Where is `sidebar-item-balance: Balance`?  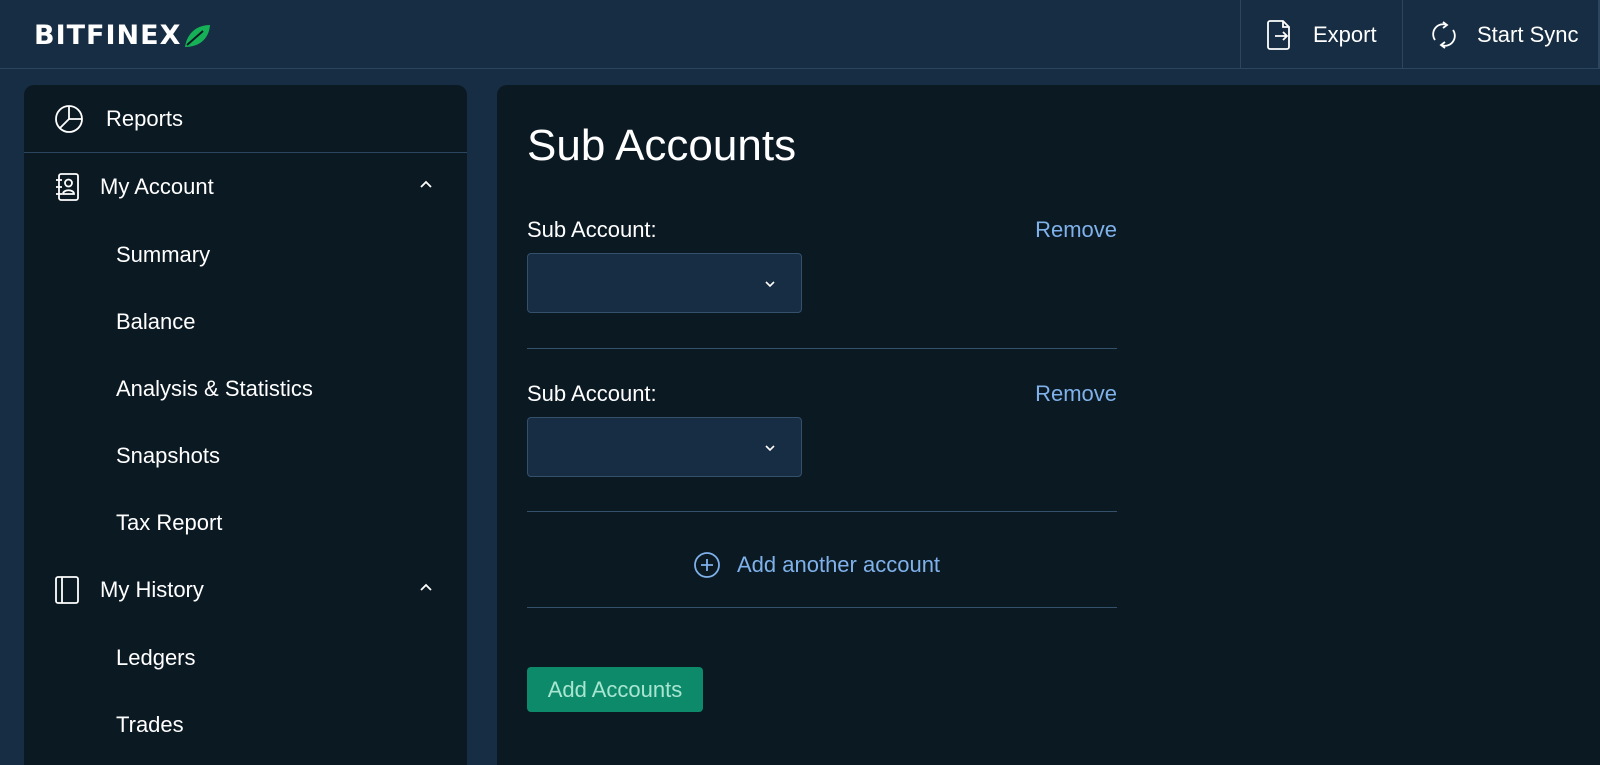 sidebar-item-balance: Balance is located at coordinates (245, 321).